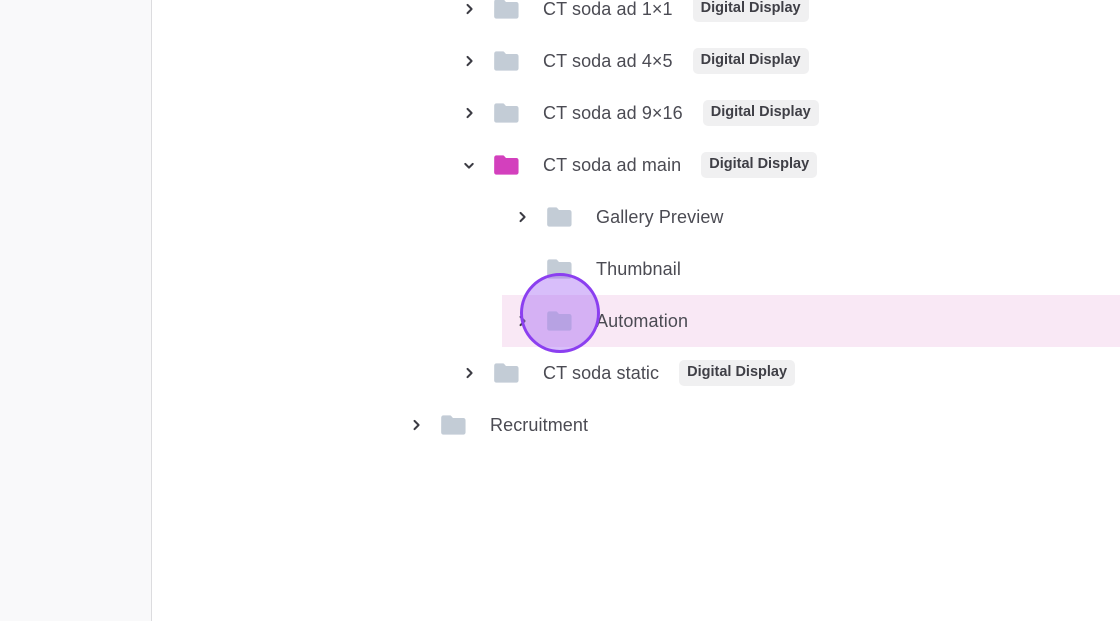  What do you see at coordinates (469, 165) in the screenshot?
I see `chevron-down-icon` at bounding box center [469, 165].